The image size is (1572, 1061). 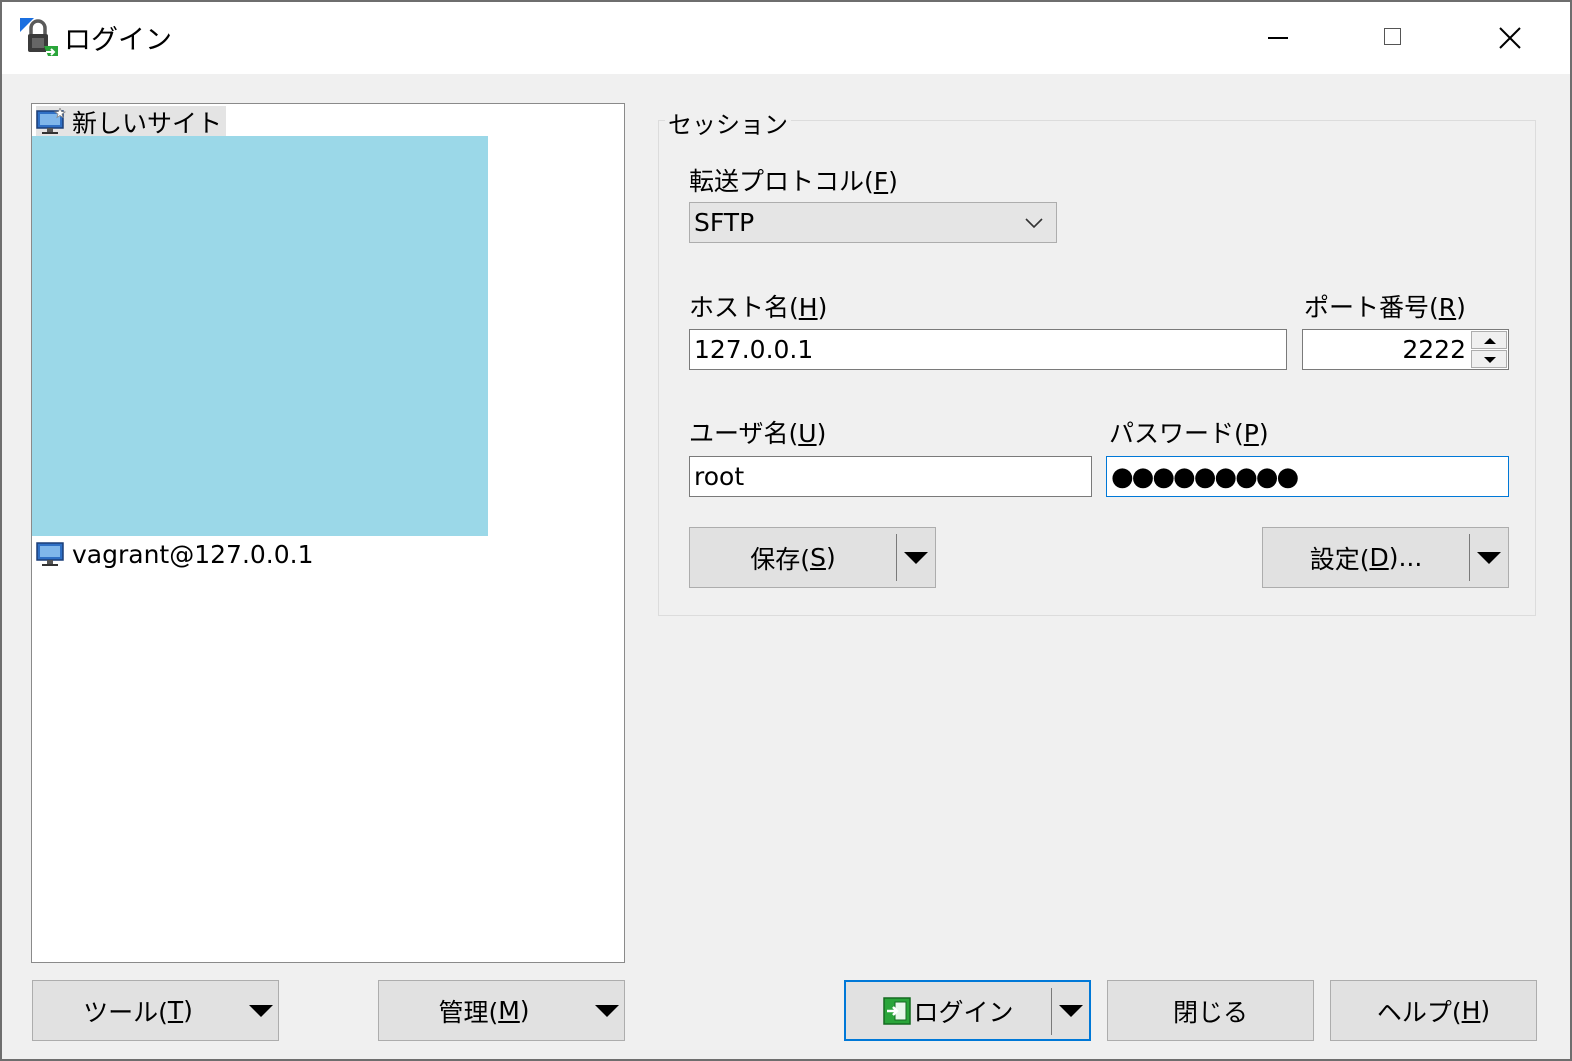 What do you see at coordinates (780, 559) in the screenshot?
I see `save-label: 保存(` at bounding box center [780, 559].